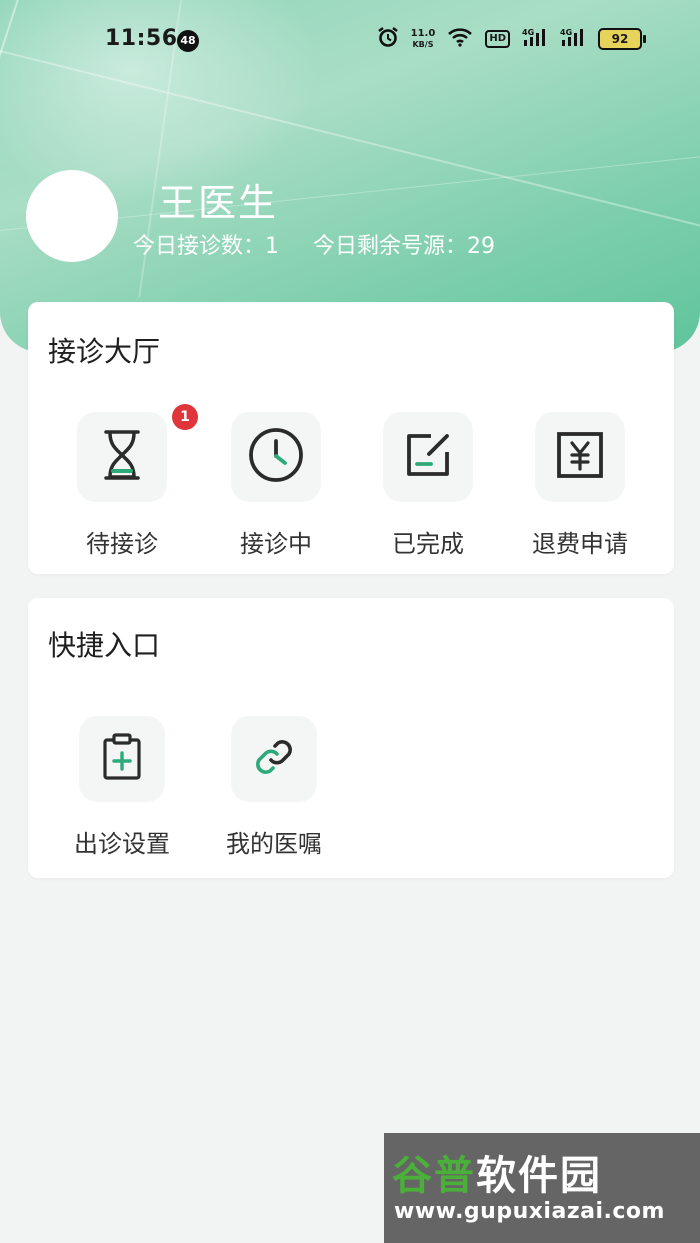  I want to click on status-icons: 11.0 KB/S HD 4G 4G 92, so click(511, 38).